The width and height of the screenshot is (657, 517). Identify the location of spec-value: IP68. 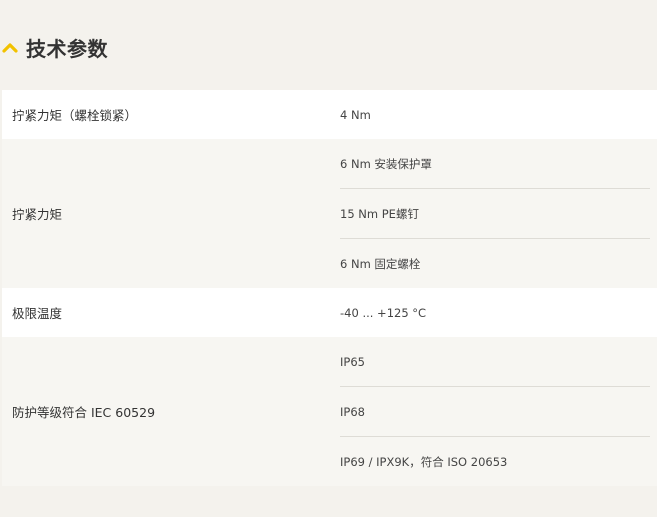
(352, 411).